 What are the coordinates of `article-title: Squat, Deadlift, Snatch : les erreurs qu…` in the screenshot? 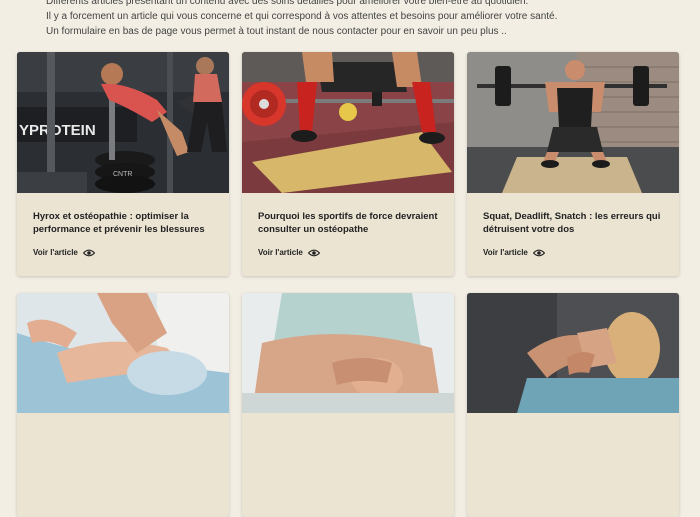 It's located at (576, 223).